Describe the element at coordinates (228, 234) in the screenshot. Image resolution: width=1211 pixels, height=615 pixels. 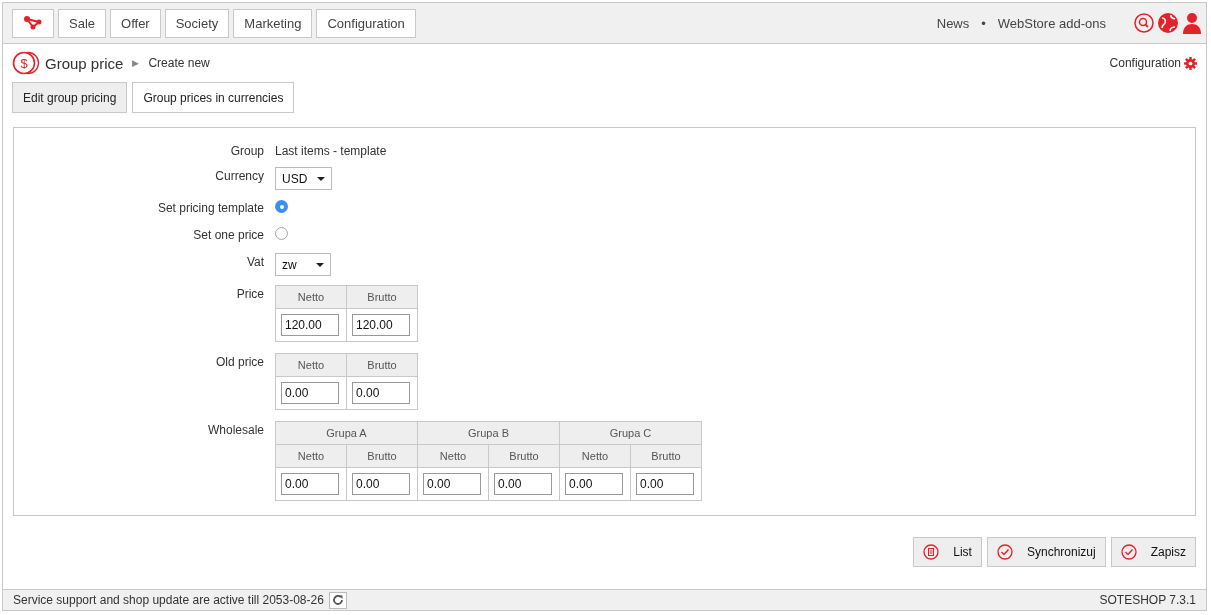
I see `field-label: Set one price` at that location.